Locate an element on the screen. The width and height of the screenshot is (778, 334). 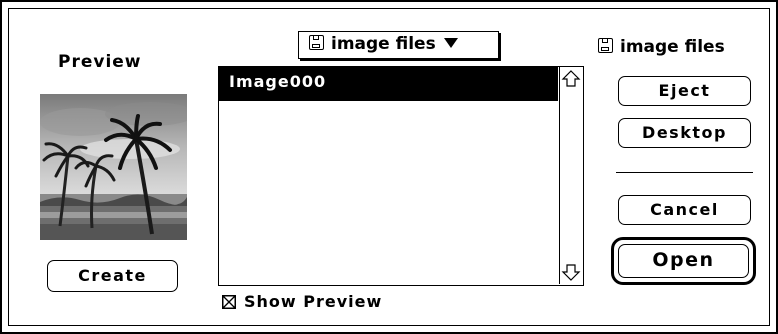
volume-name-label: image files is located at coordinates (672, 47).